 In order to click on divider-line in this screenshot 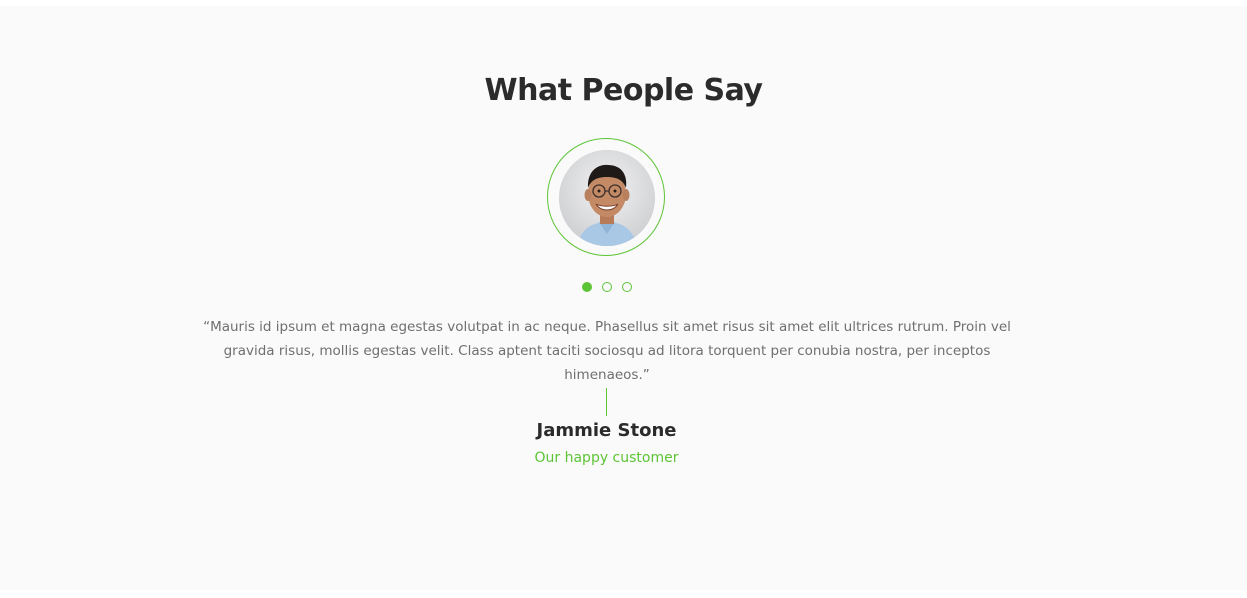, I will do `click(606, 402)`.